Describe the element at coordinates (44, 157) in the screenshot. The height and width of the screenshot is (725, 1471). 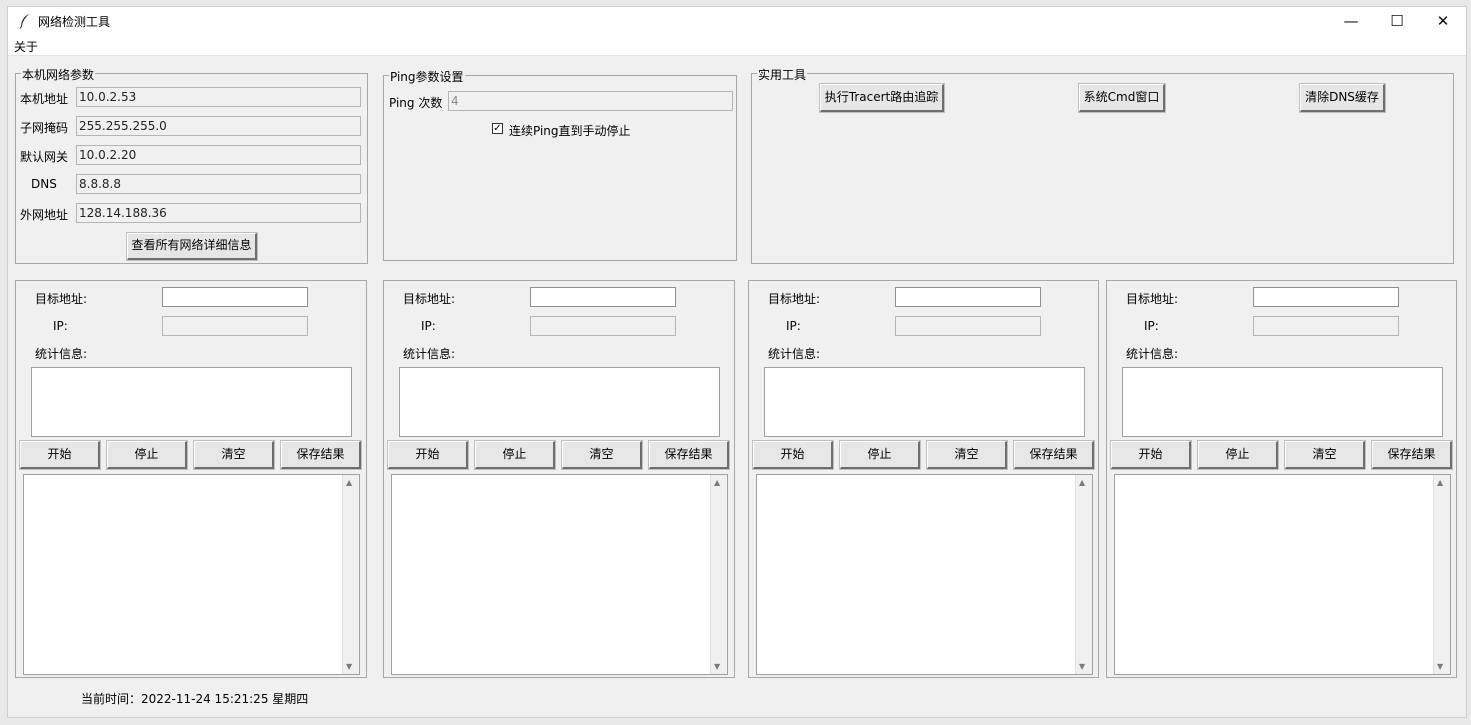
I see `gateway-label: 默认网关` at that location.